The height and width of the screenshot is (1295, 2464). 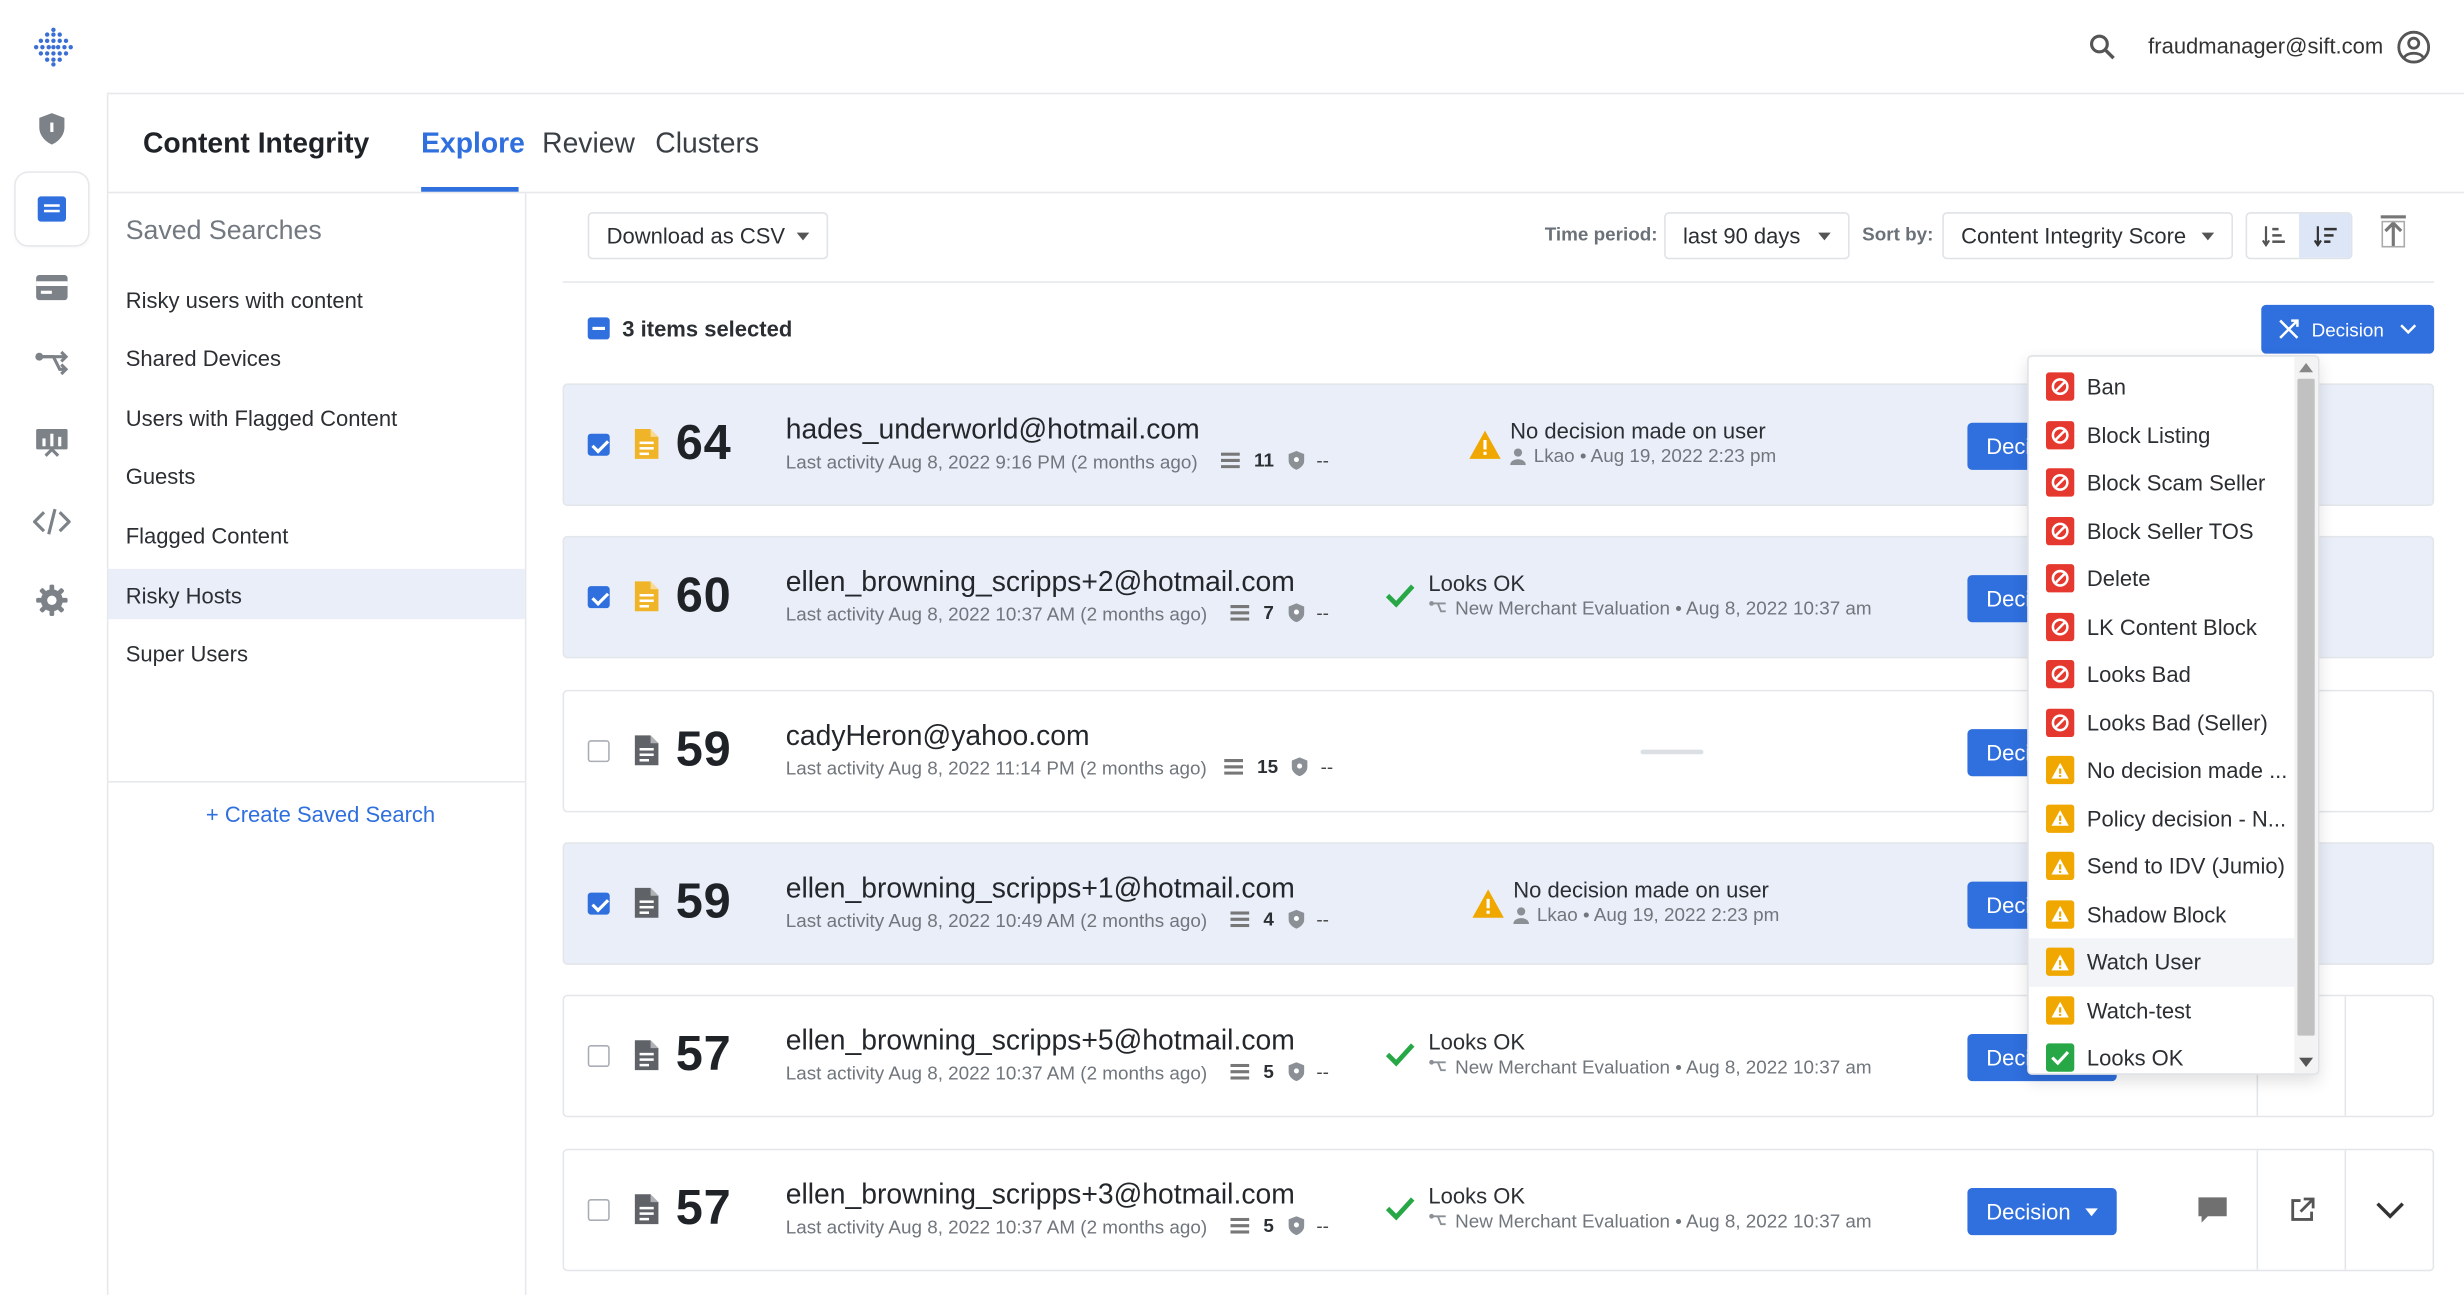 I want to click on presentation-icon, so click(x=52, y=443).